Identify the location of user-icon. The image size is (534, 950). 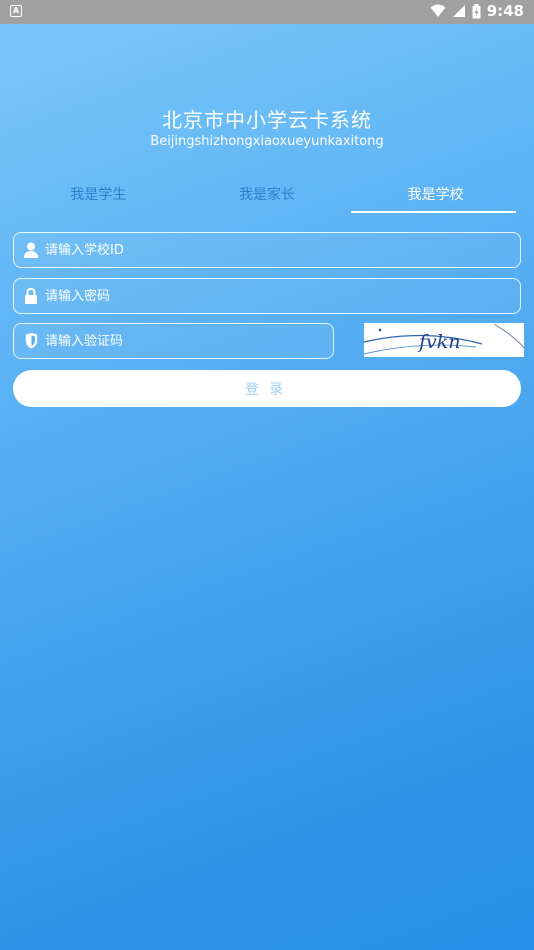
(31, 250).